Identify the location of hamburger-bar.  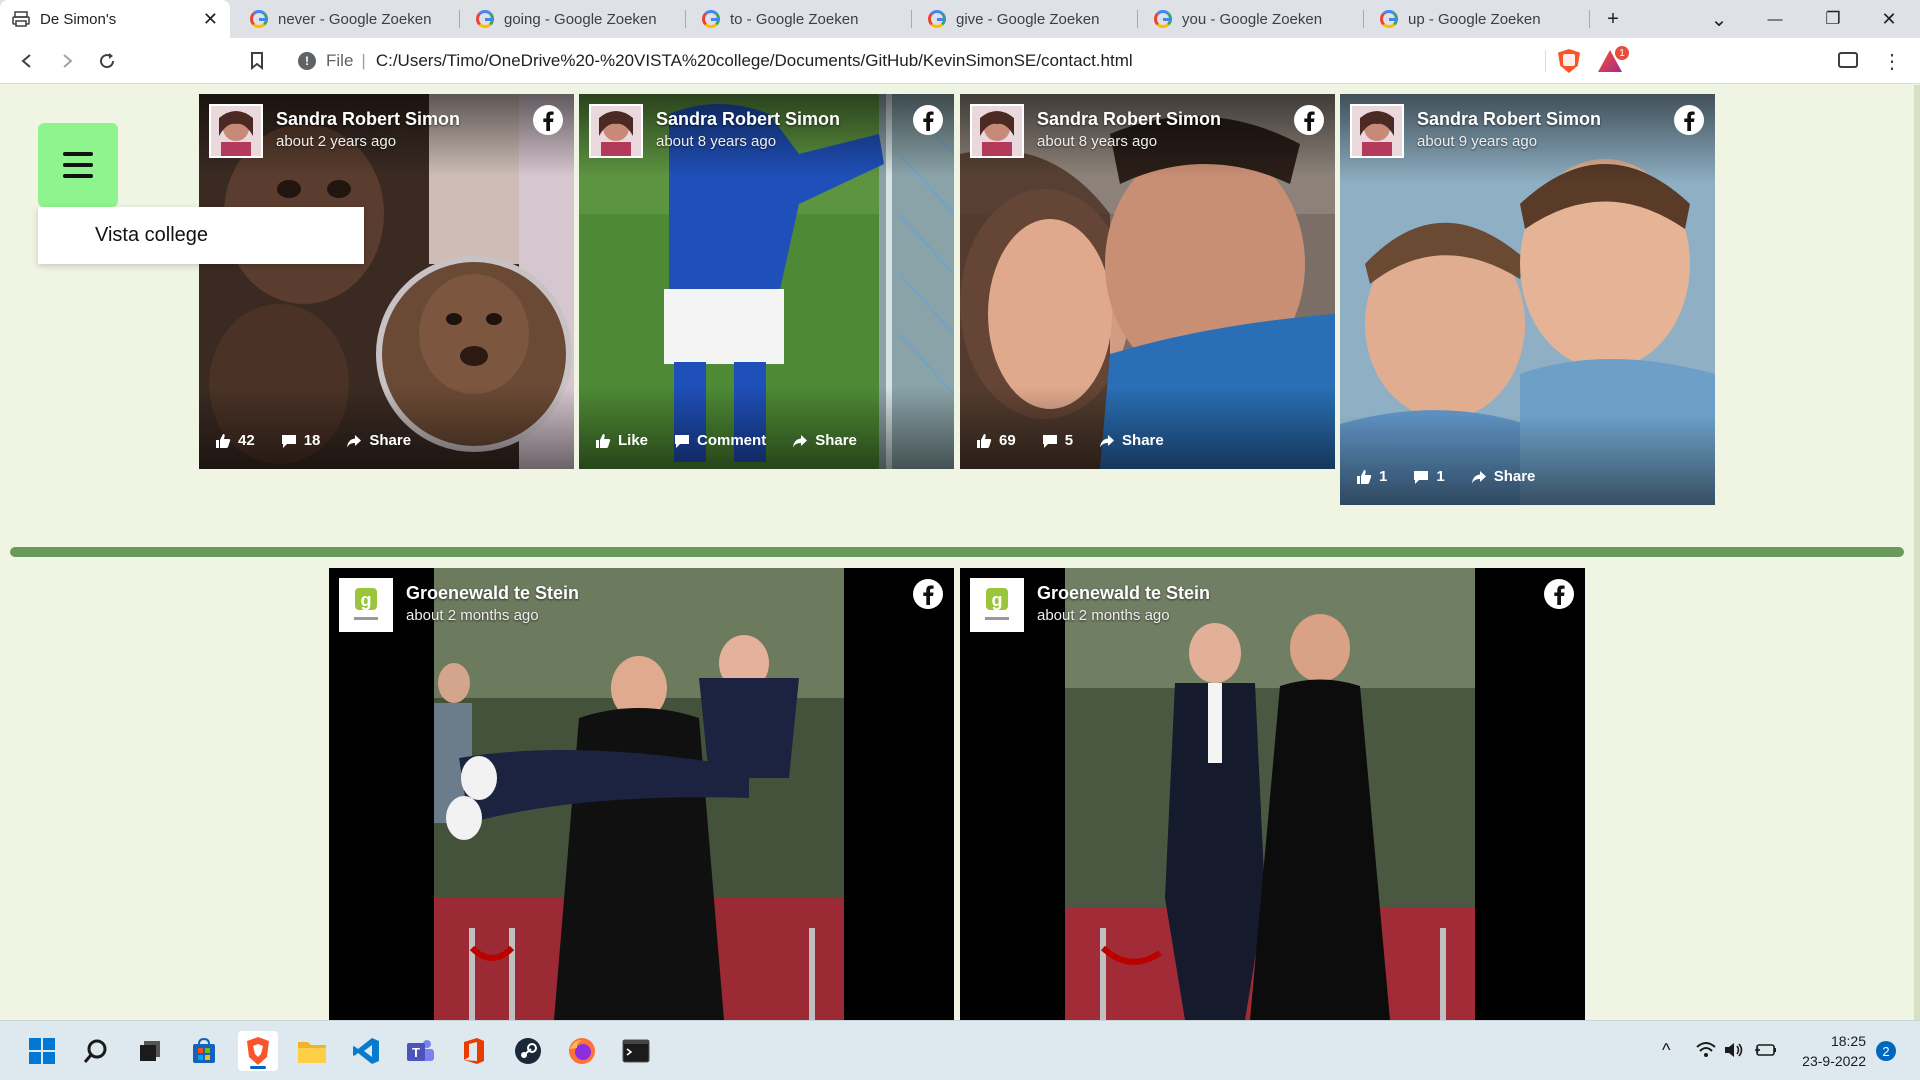
(78, 176).